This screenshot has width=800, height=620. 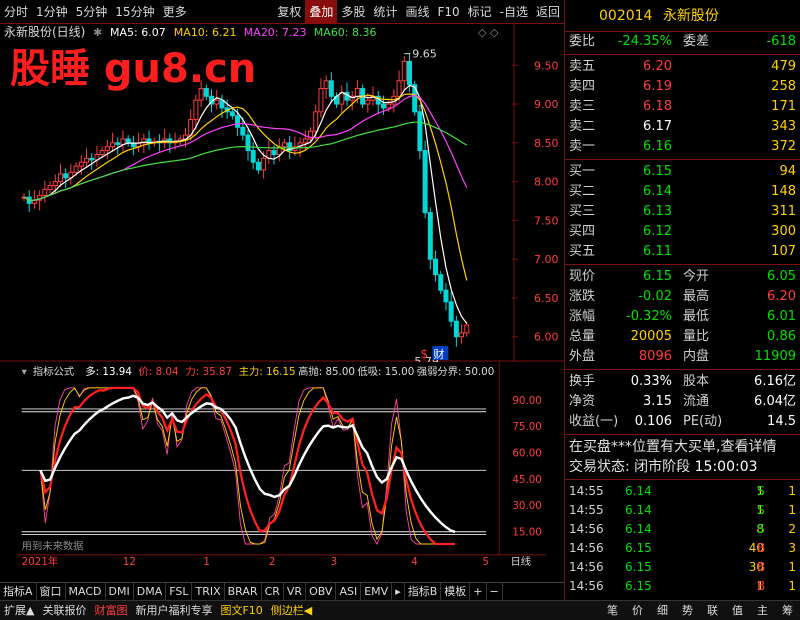 I want to click on stat-row: 涨幅 -0.32% 最低 6.01, so click(x=682, y=317).